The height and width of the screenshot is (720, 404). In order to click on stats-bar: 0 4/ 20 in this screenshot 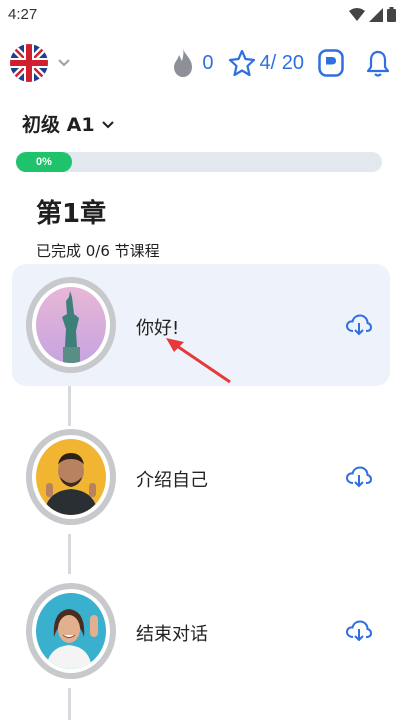, I will do `click(281, 63)`.